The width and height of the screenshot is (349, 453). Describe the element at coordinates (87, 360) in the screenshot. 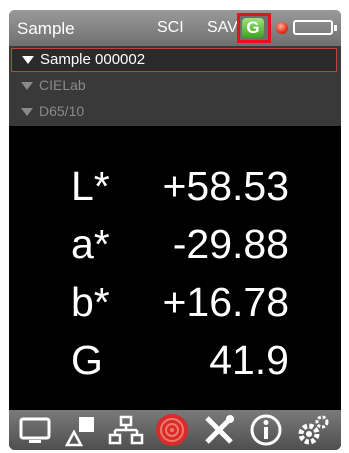

I see `measurement-key: G` at that location.